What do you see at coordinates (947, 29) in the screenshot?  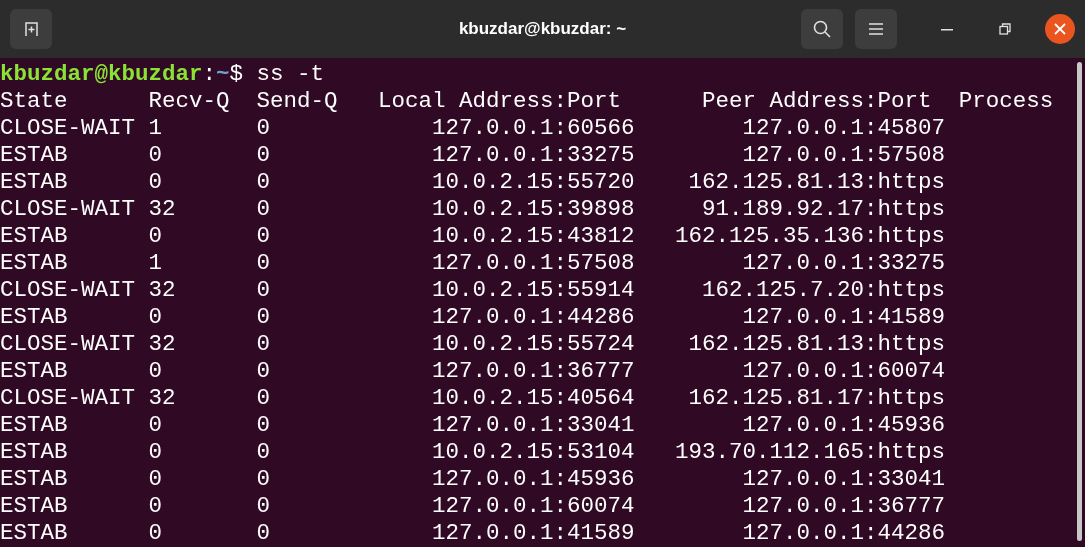 I see `minimize-icon` at bounding box center [947, 29].